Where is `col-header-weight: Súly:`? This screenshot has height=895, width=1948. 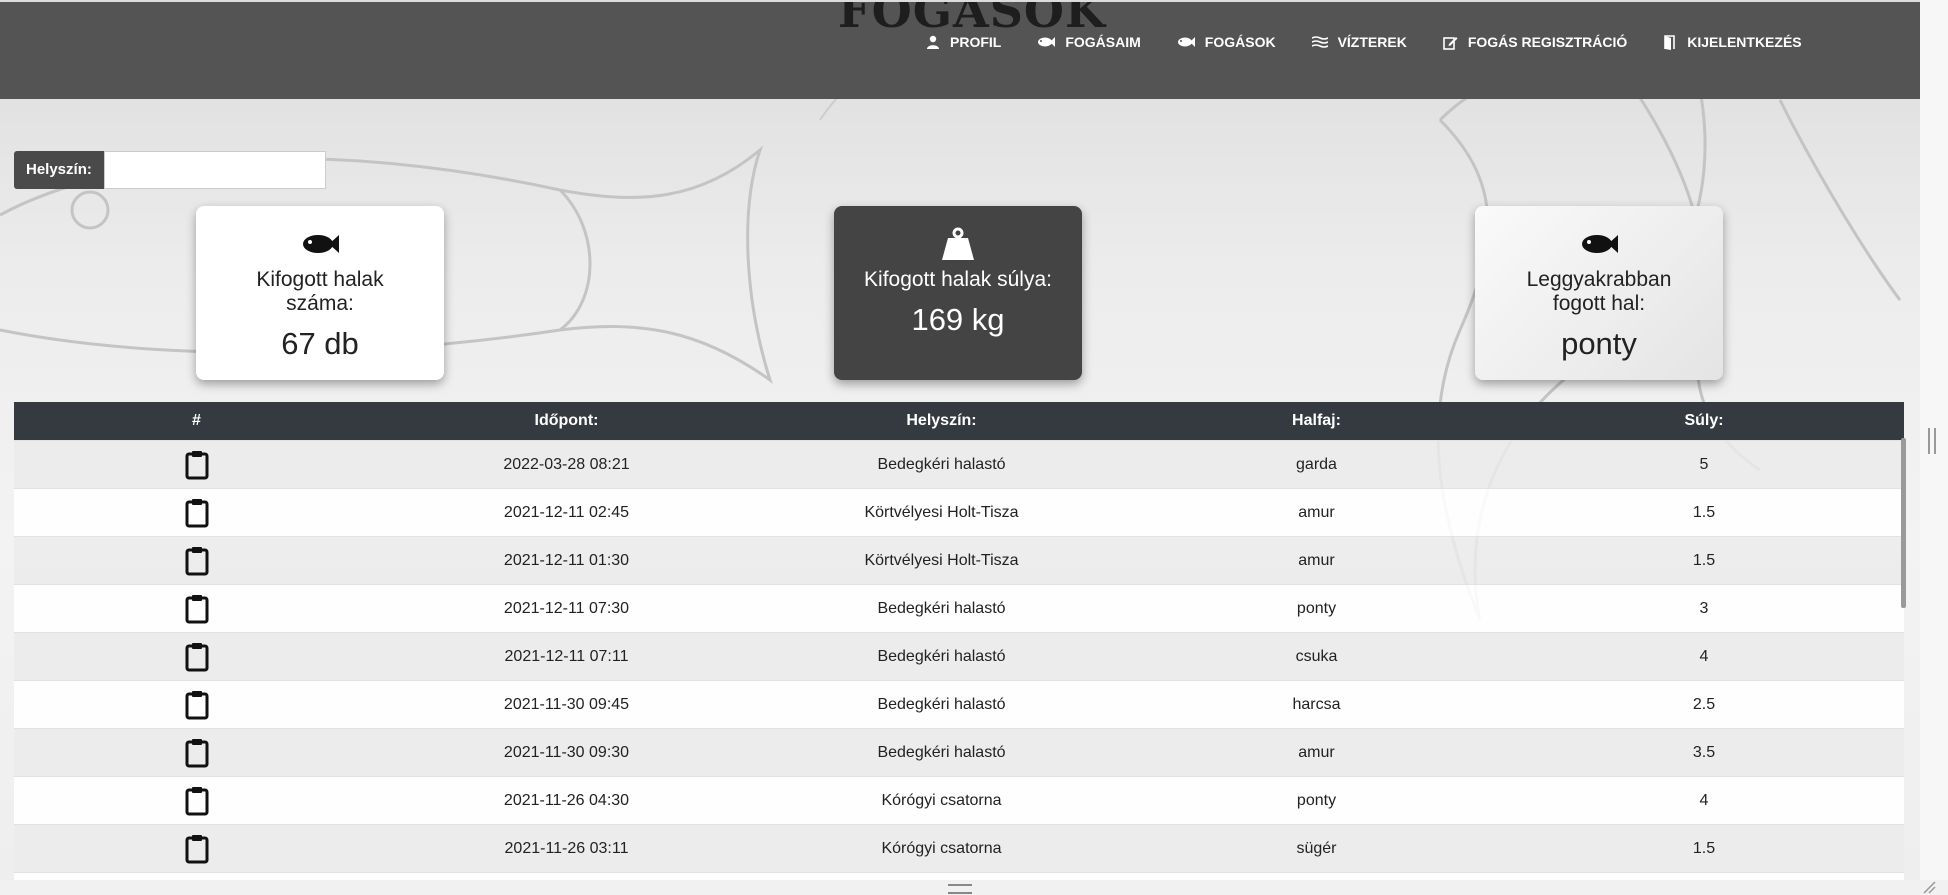
col-header-weight: Súly: is located at coordinates (1704, 421).